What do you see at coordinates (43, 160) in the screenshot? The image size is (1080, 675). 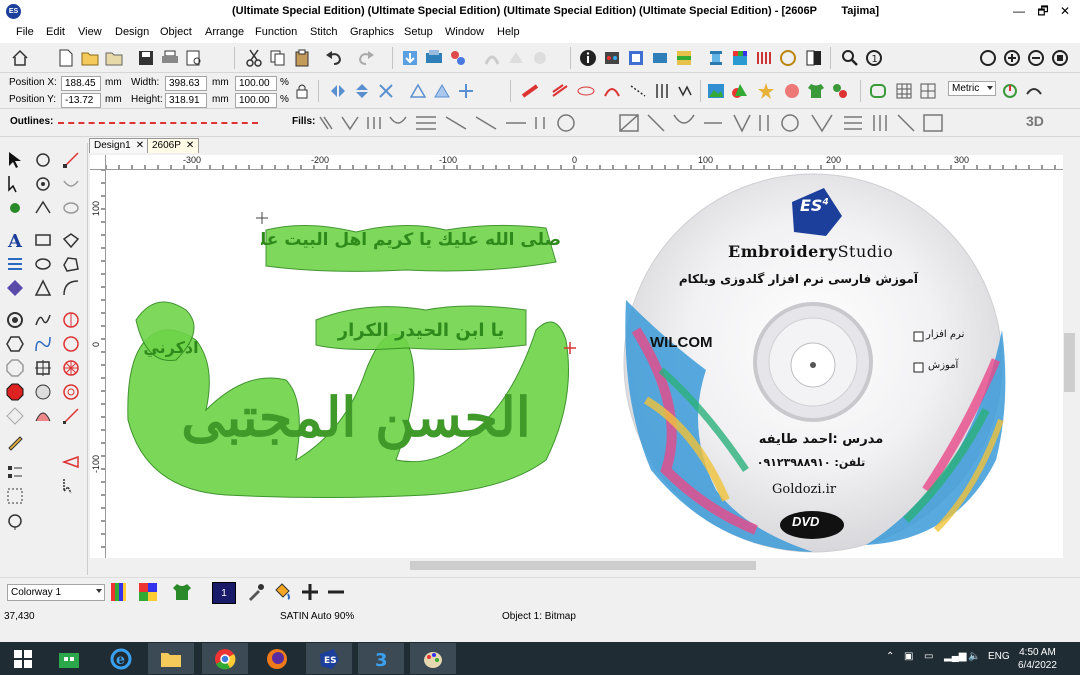 I see `reshape-icon` at bounding box center [43, 160].